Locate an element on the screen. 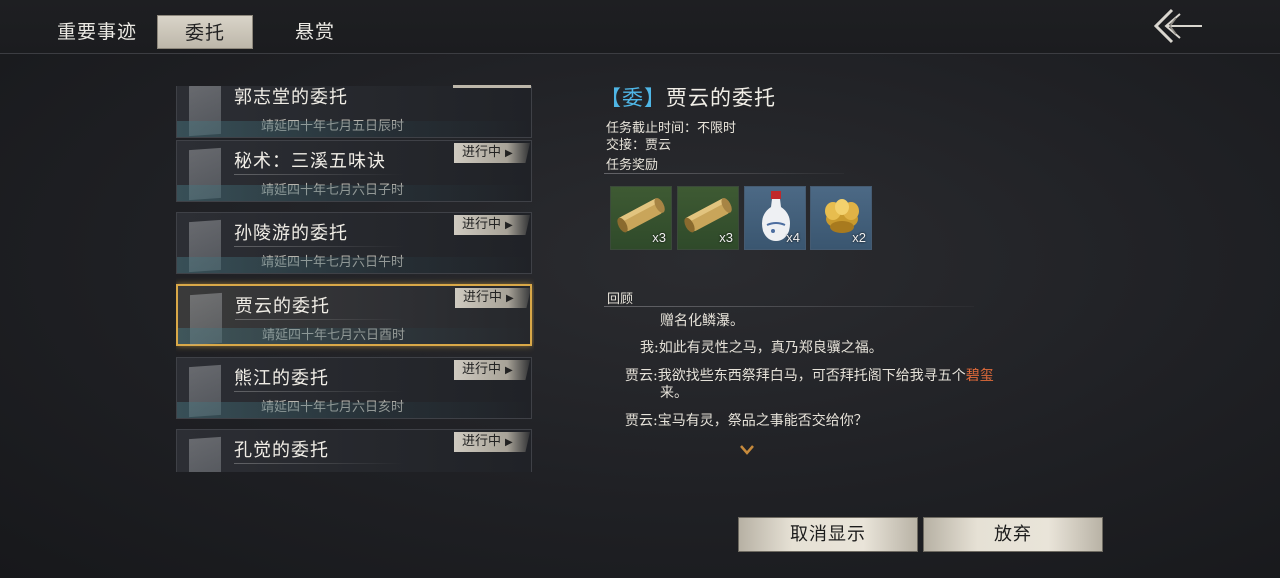 Image resolution: width=1280 pixels, height=578 pixels. review-label: 回顾 is located at coordinates (620, 299).